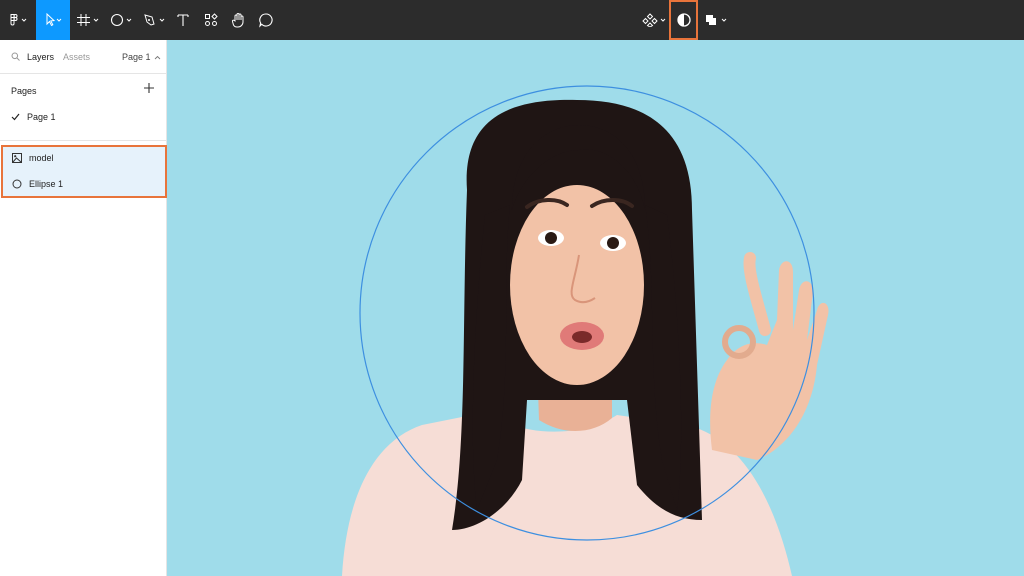  I want to click on layer-label: Ellipse 1, so click(46, 184).